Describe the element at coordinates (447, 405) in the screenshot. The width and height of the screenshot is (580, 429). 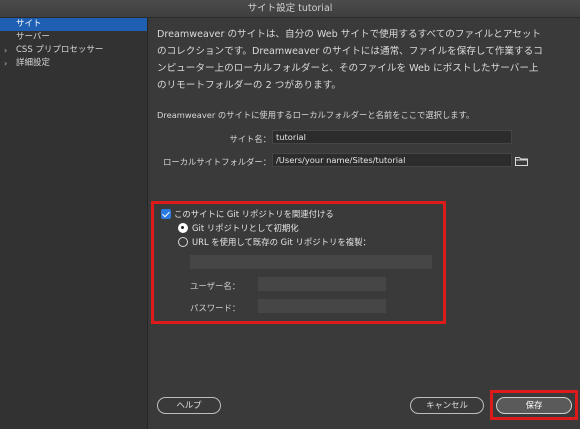
I see `cancel-button: キャンセル` at that location.